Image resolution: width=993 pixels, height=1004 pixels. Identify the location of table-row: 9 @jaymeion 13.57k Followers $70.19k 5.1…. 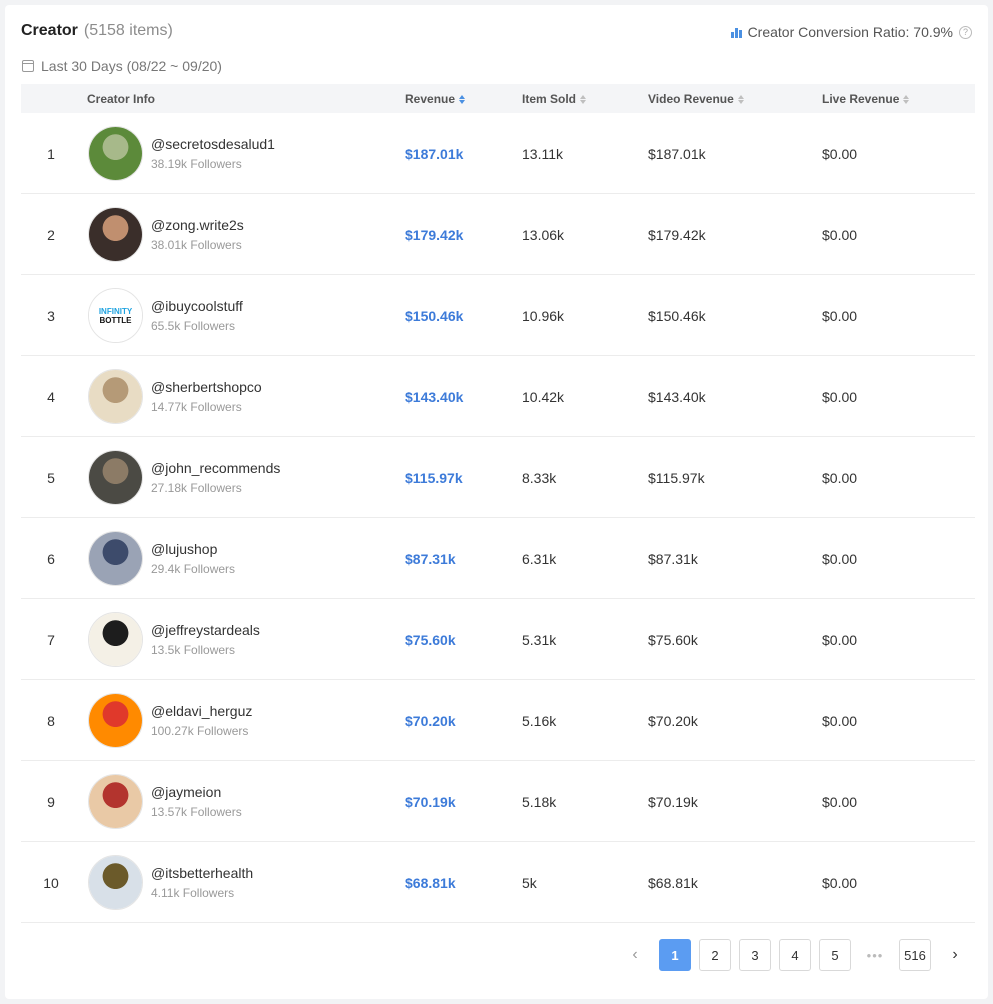
(498, 801).